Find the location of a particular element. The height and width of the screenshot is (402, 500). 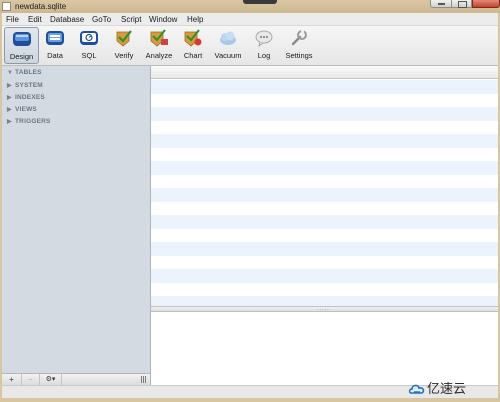

toolbar-label-sql: SQL is located at coordinates (89, 55).